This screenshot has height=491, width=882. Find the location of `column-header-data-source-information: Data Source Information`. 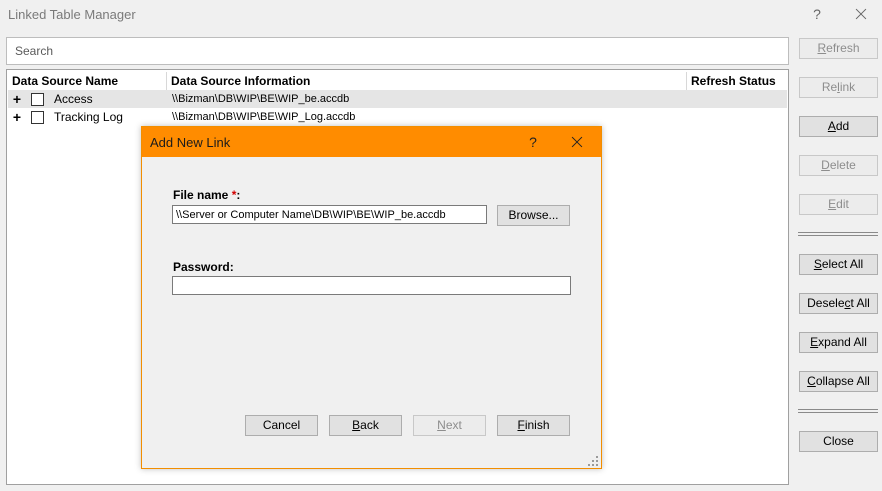

column-header-data-source-information: Data Source Information is located at coordinates (426, 81).